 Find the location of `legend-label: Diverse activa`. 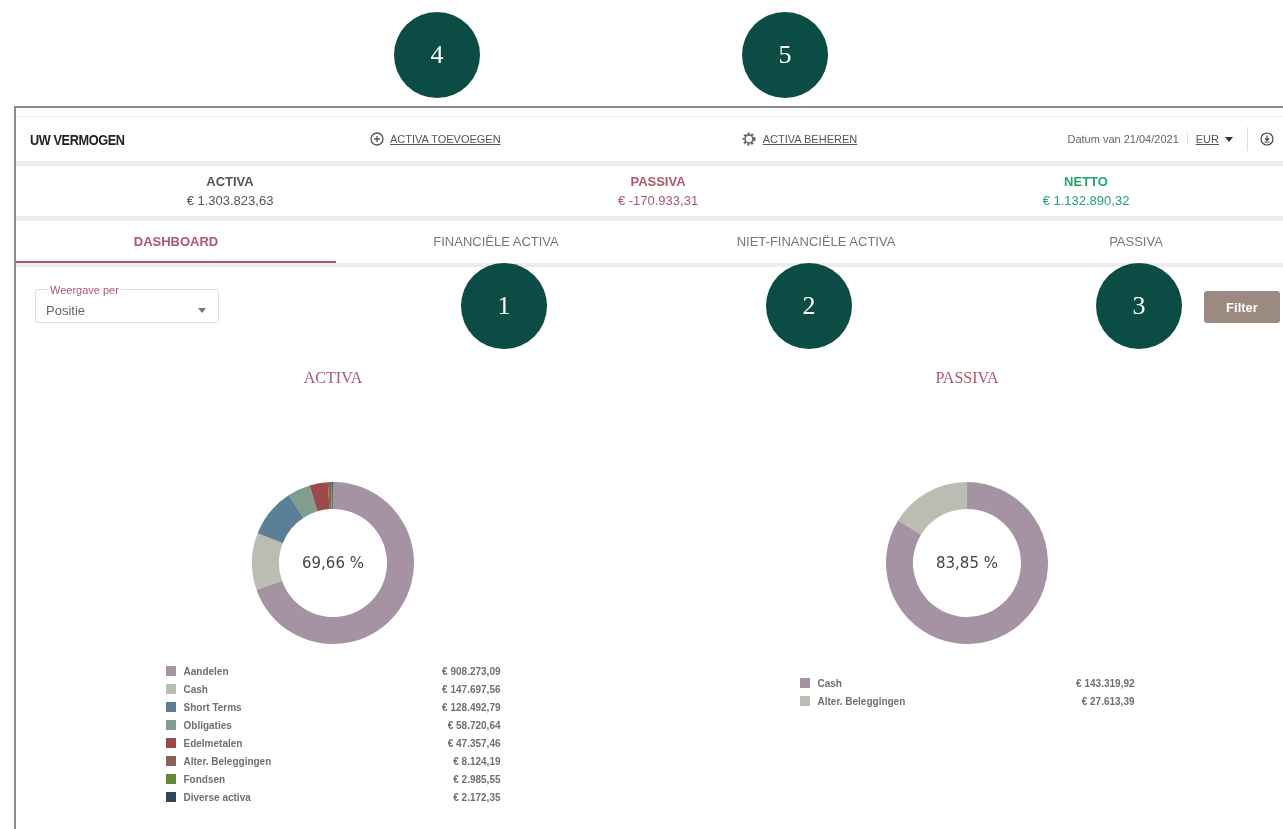

legend-label: Diverse activa is located at coordinates (217, 797).